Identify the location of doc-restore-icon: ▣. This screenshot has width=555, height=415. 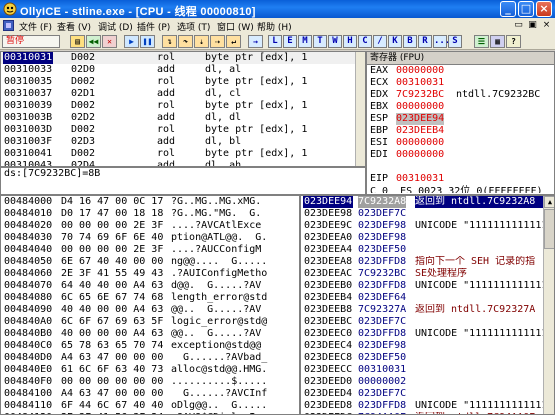
(532, 25).